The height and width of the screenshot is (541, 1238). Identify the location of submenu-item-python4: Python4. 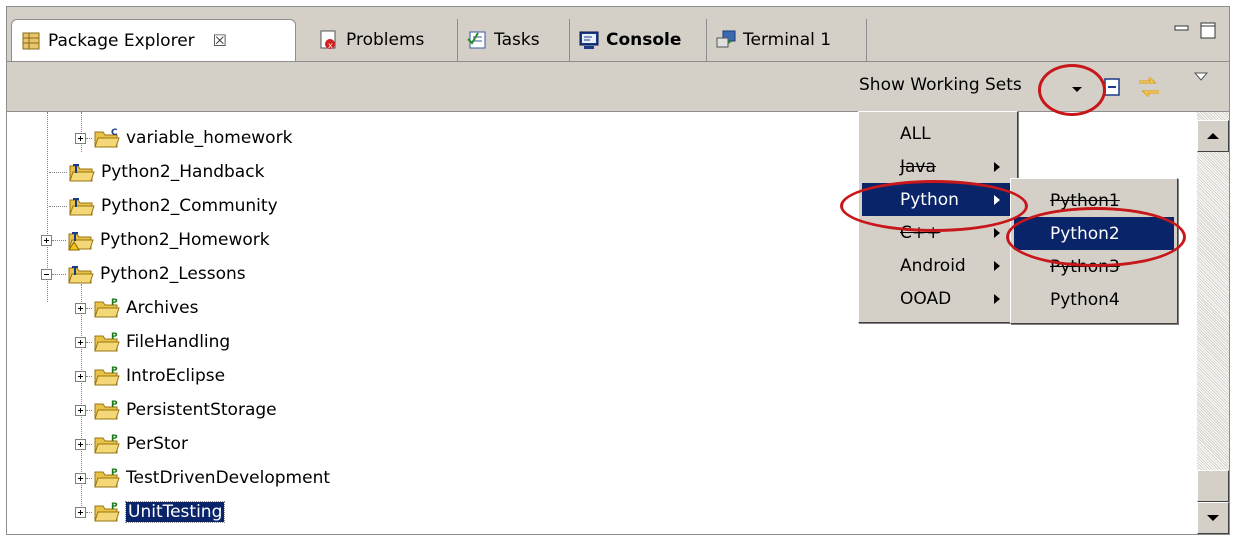
(1094, 299).